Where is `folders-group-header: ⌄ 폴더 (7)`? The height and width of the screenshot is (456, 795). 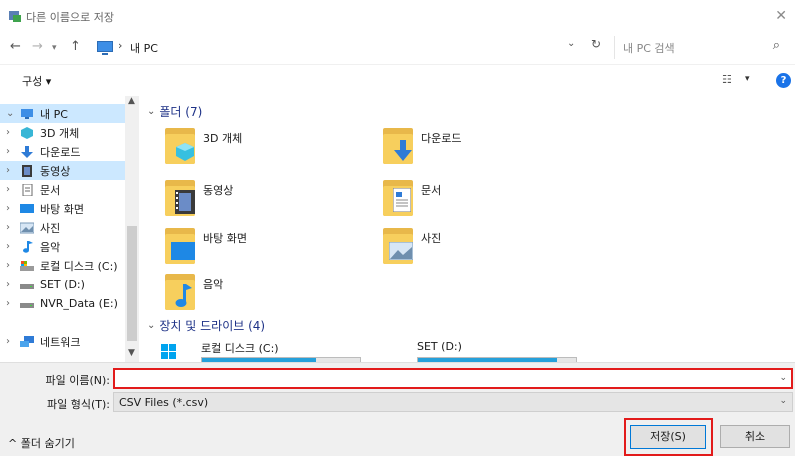 folders-group-header: ⌄ 폴더 (7) is located at coordinates (174, 111).